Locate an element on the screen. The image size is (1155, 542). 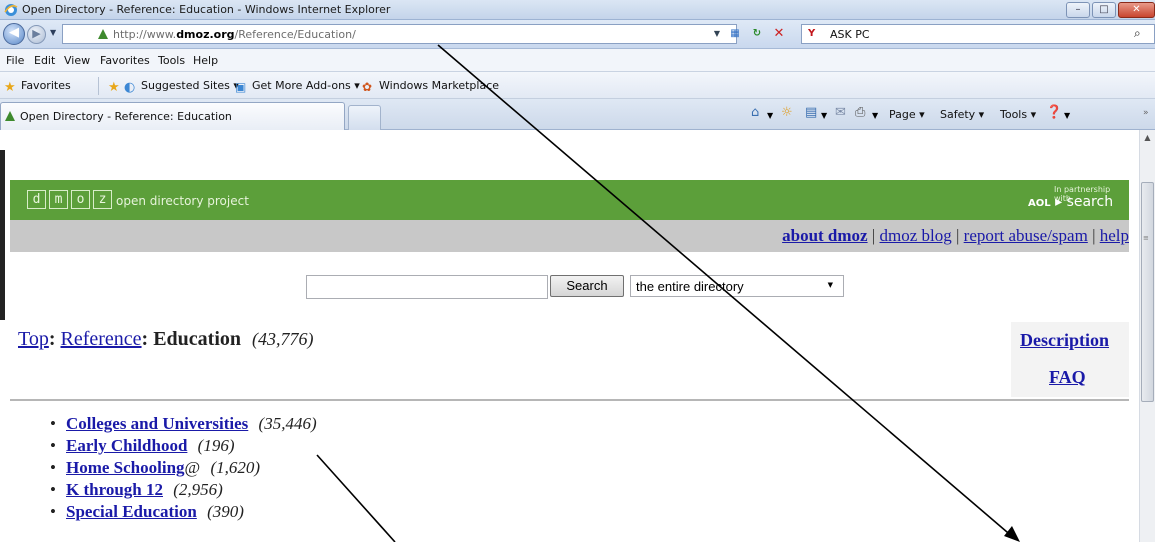
windows-marketplace-link: ✿ Windows Marketplace is located at coordinates (430, 86).